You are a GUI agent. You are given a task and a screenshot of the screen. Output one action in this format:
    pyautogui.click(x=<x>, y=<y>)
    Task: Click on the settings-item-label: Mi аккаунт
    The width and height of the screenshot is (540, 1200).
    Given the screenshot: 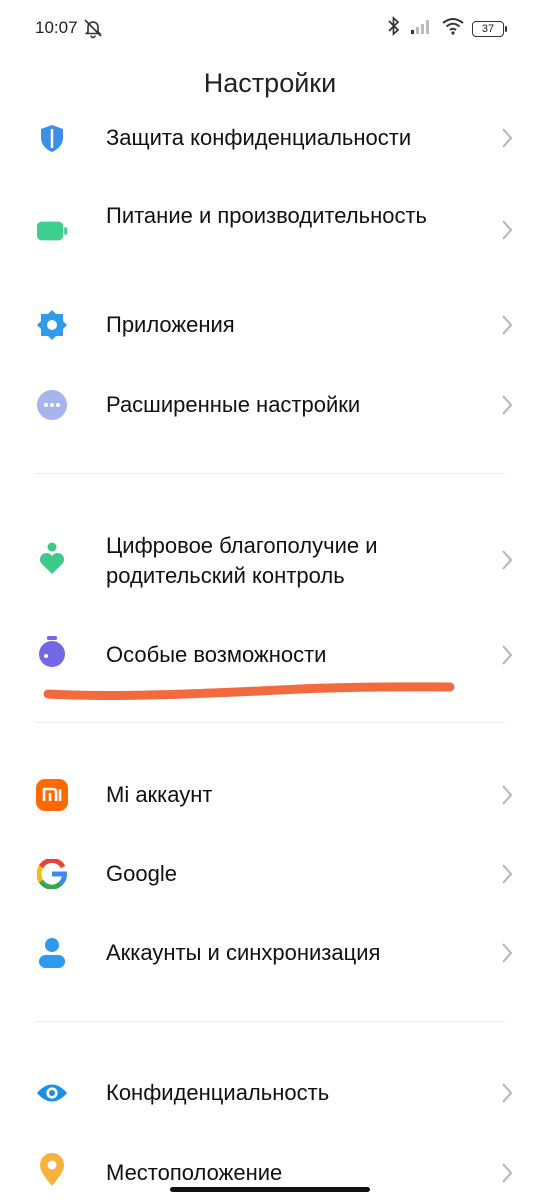 What is the action you would take?
    pyautogui.click(x=159, y=794)
    